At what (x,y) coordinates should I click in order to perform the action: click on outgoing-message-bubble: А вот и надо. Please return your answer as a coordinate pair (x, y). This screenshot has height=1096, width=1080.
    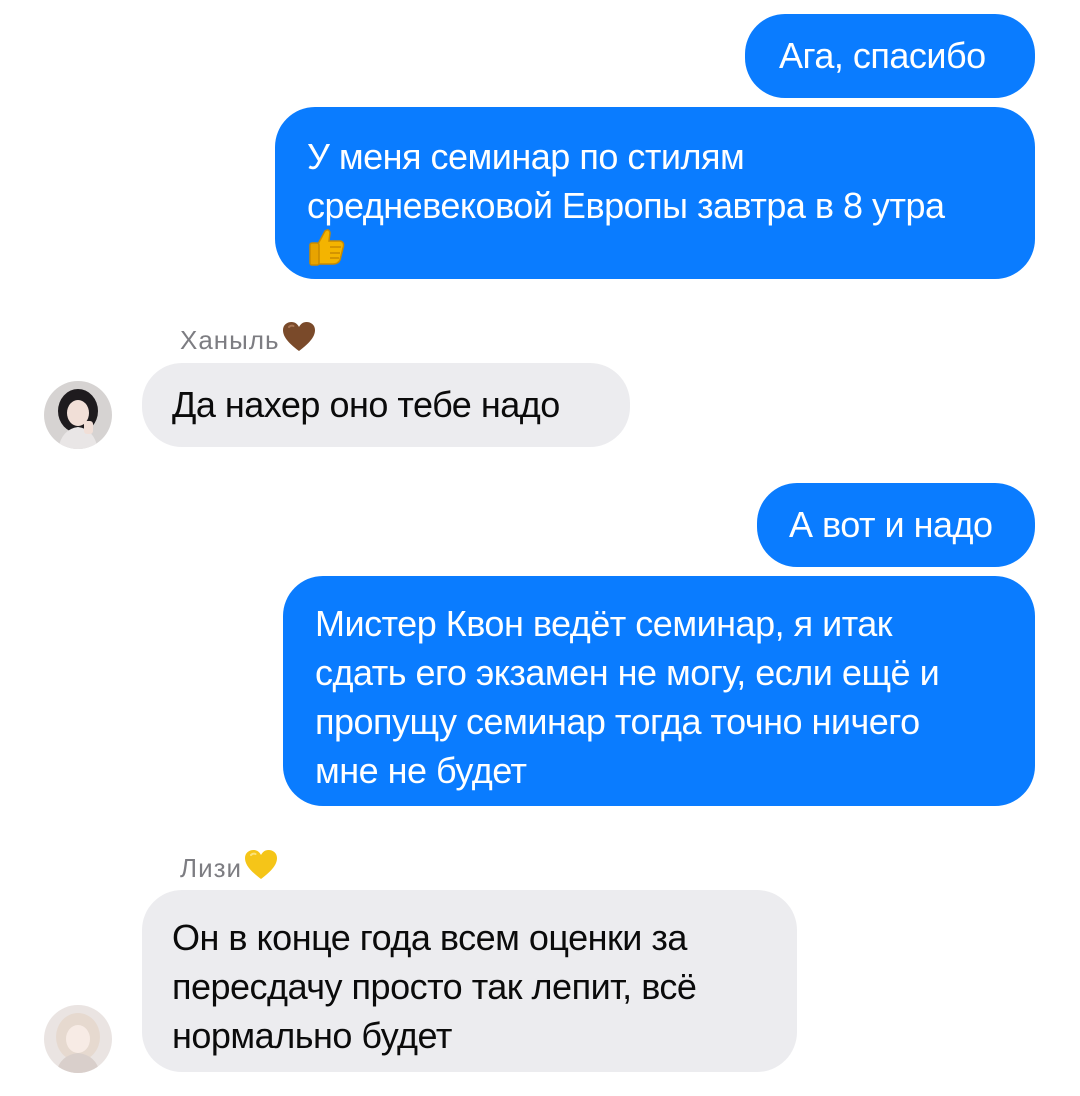
    Looking at the image, I should click on (896, 525).